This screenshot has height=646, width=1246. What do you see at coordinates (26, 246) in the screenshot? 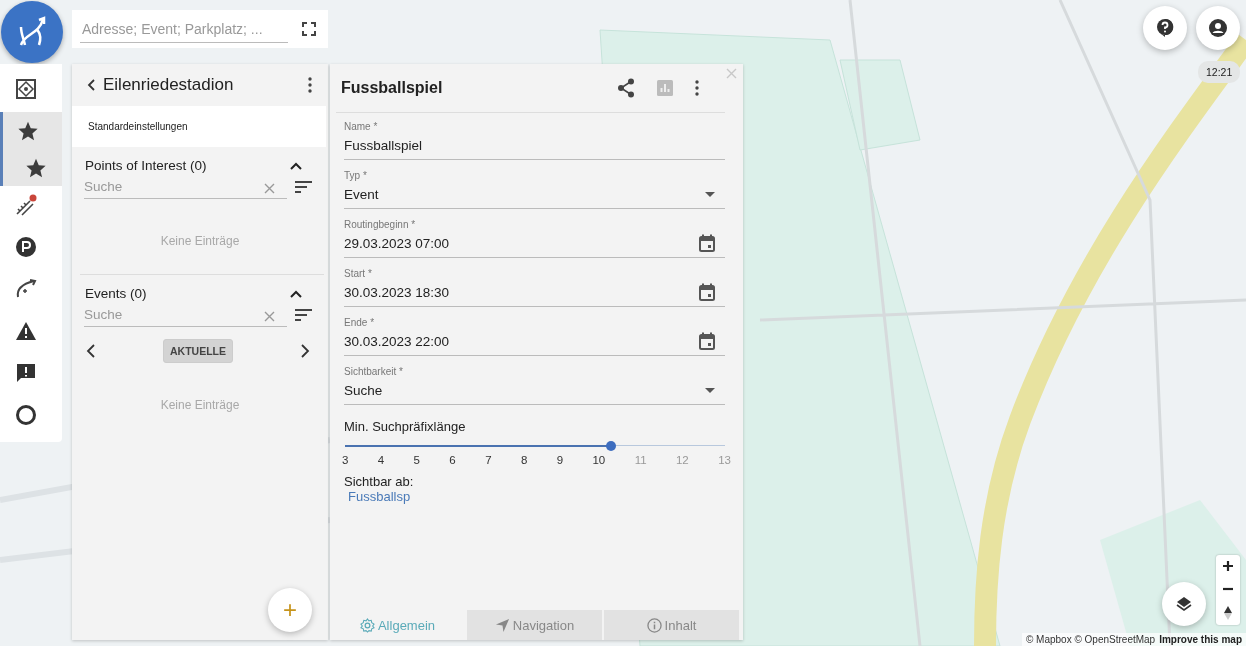
I see `parking-icon` at bounding box center [26, 246].